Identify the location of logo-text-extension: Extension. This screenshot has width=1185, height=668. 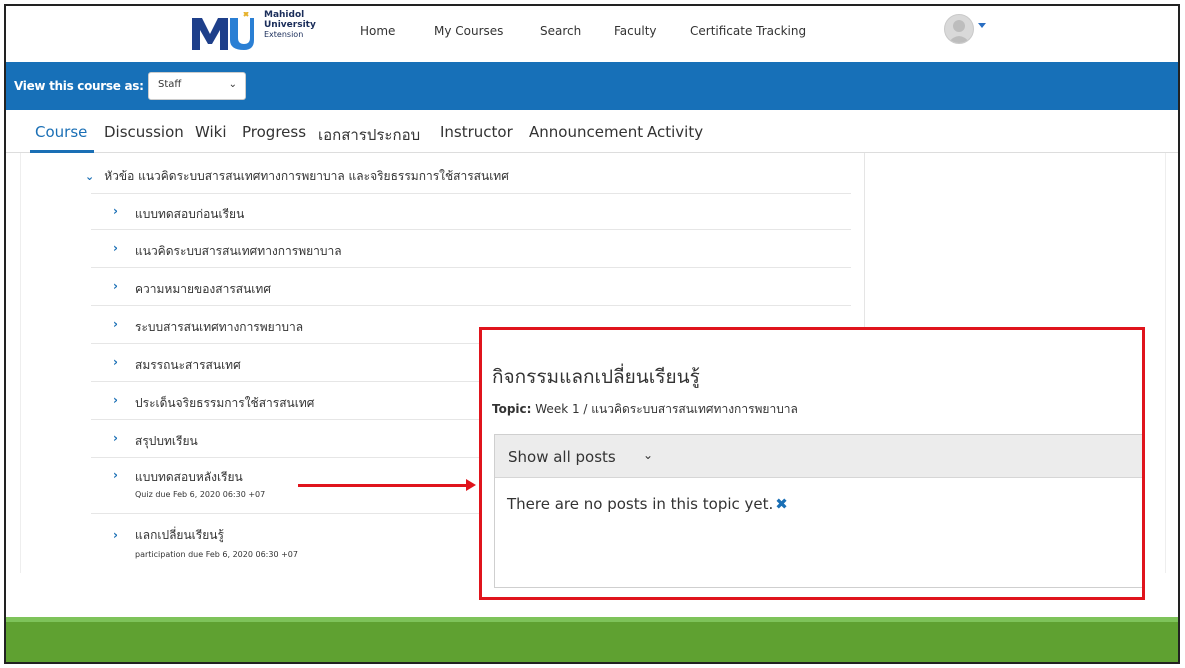
(284, 34).